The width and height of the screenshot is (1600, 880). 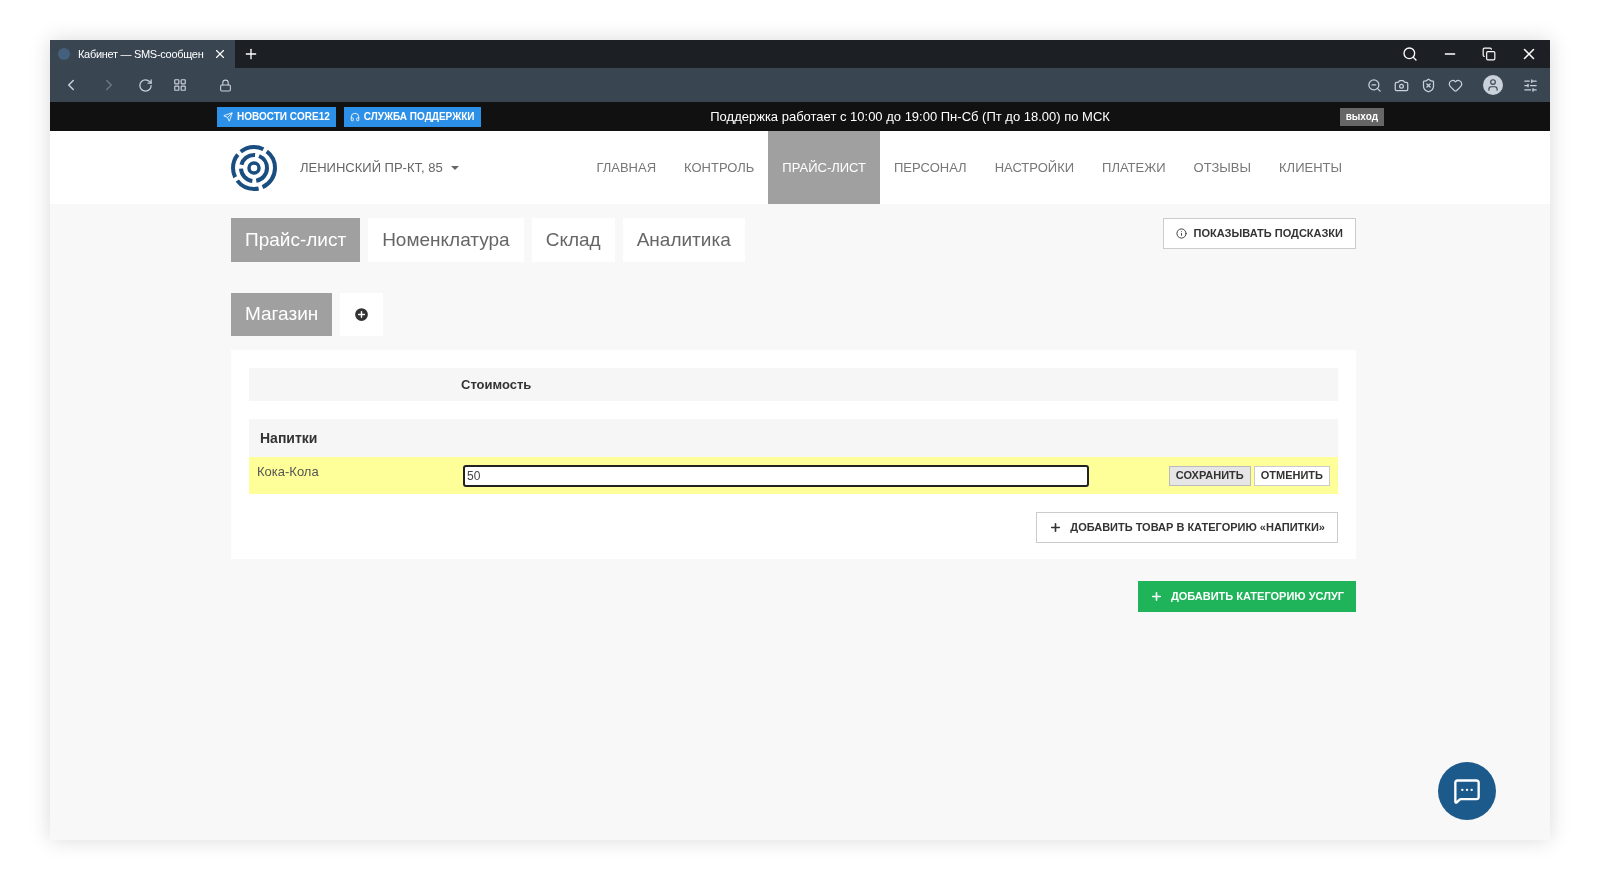 I want to click on favicon-icon, so click(x=64, y=54).